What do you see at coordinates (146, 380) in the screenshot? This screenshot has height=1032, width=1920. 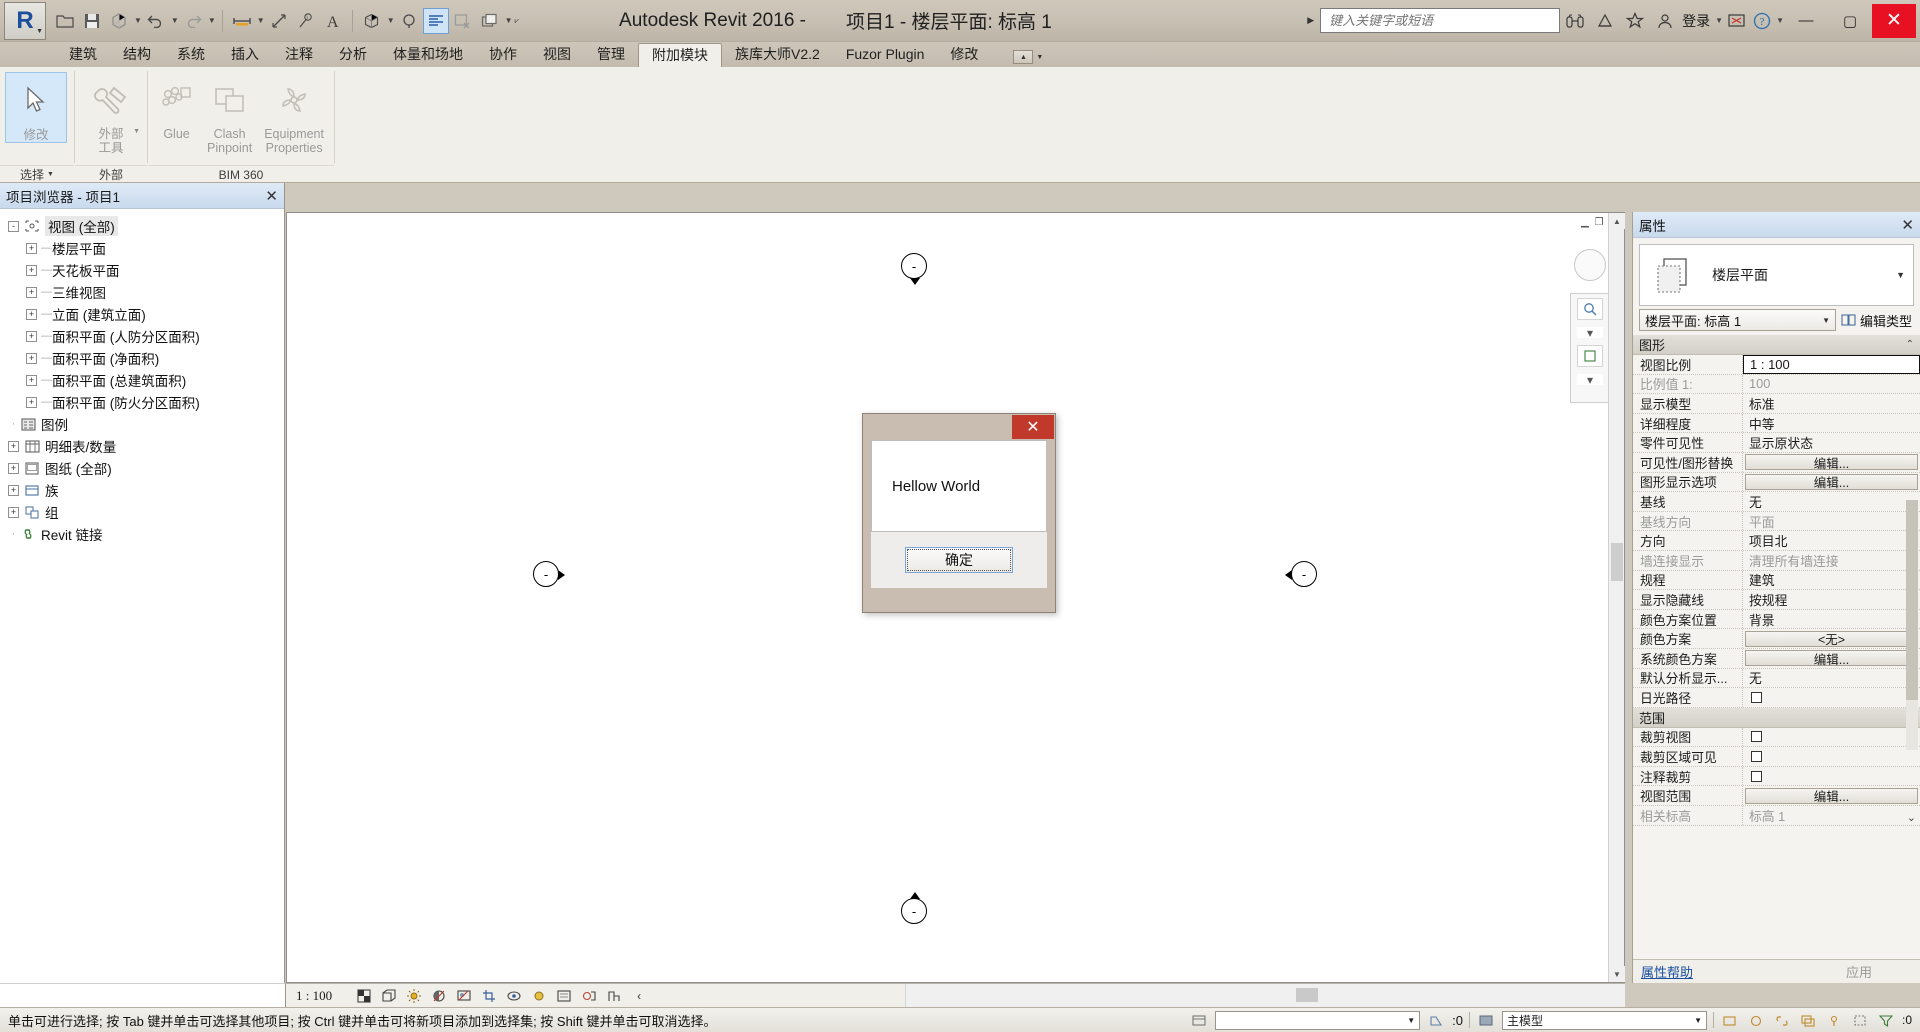 I see `tree-item: + — 面积平面 (总建筑面积)` at bounding box center [146, 380].